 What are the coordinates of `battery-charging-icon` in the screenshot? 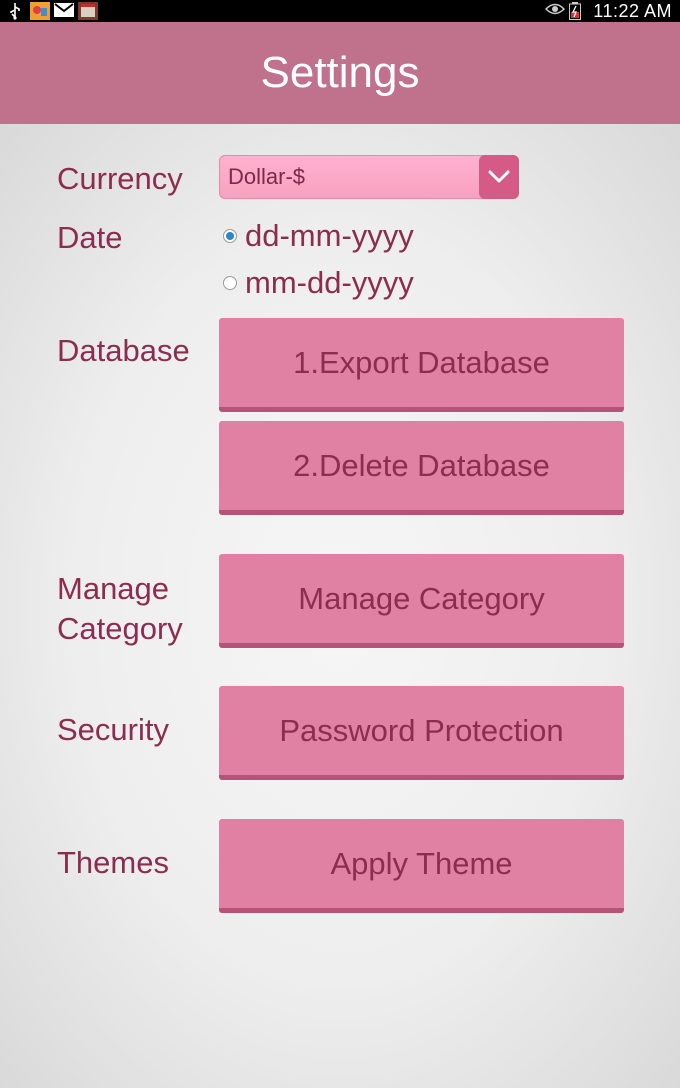 It's located at (578, 11).